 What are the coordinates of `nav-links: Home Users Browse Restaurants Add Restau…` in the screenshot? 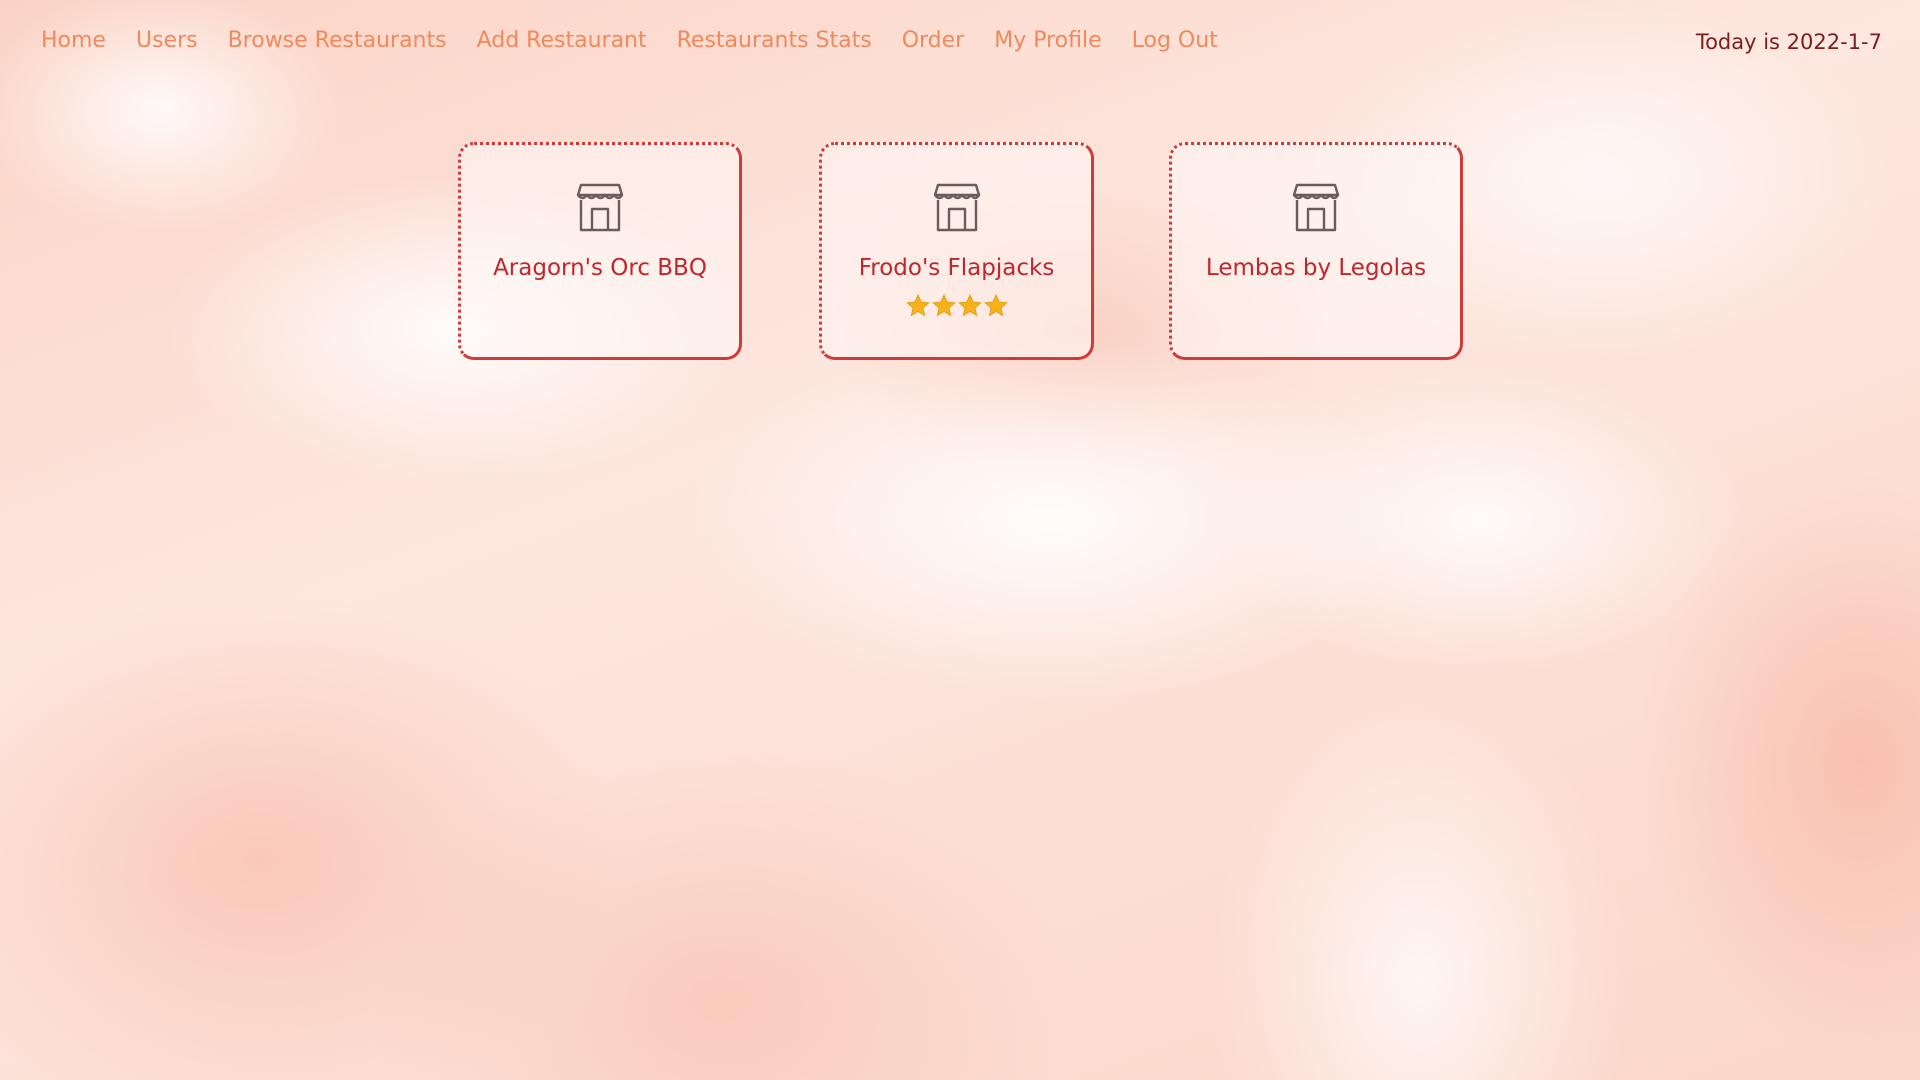 It's located at (629, 40).